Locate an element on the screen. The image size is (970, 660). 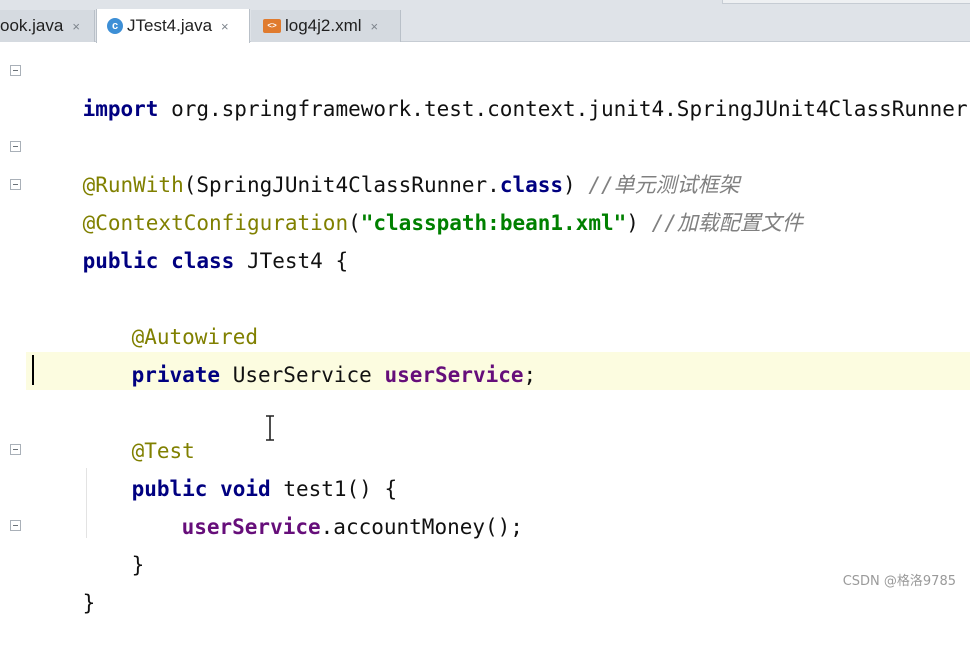
tab-label: ook.java is located at coordinates (32, 25).